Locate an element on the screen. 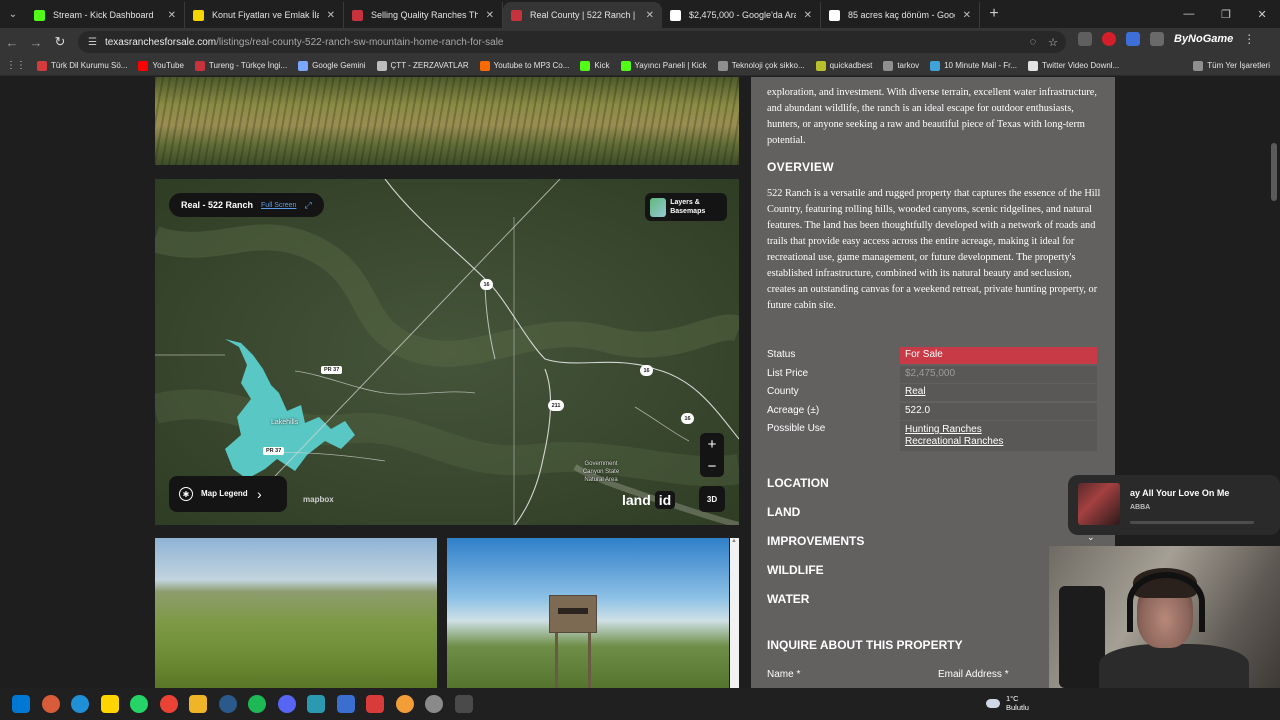 This screenshot has width=1280, height=720. 3d-toggle-button: 3D is located at coordinates (712, 499).